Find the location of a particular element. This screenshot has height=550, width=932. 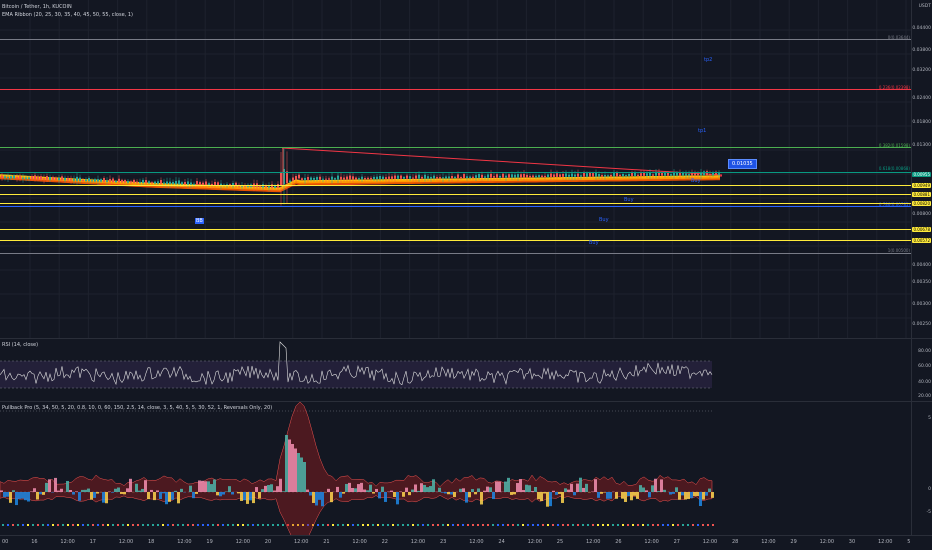

rsi-legend: RSI (14, close) is located at coordinates (20, 345).